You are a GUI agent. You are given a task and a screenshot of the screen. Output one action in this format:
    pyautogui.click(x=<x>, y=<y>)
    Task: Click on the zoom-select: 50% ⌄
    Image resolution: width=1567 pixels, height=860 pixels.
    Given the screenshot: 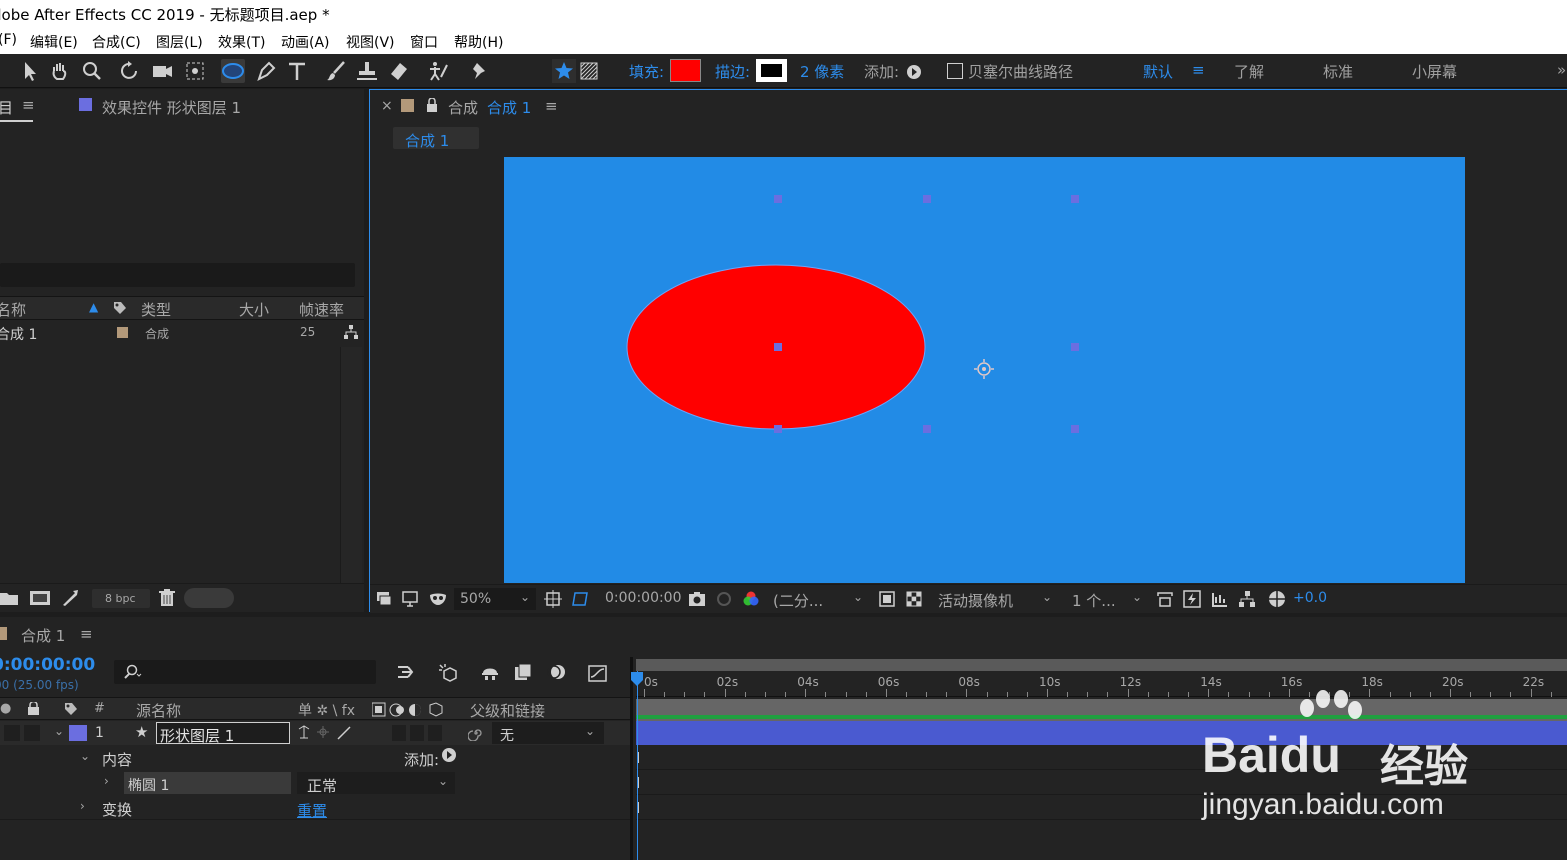 What is the action you would take?
    pyautogui.click(x=495, y=599)
    